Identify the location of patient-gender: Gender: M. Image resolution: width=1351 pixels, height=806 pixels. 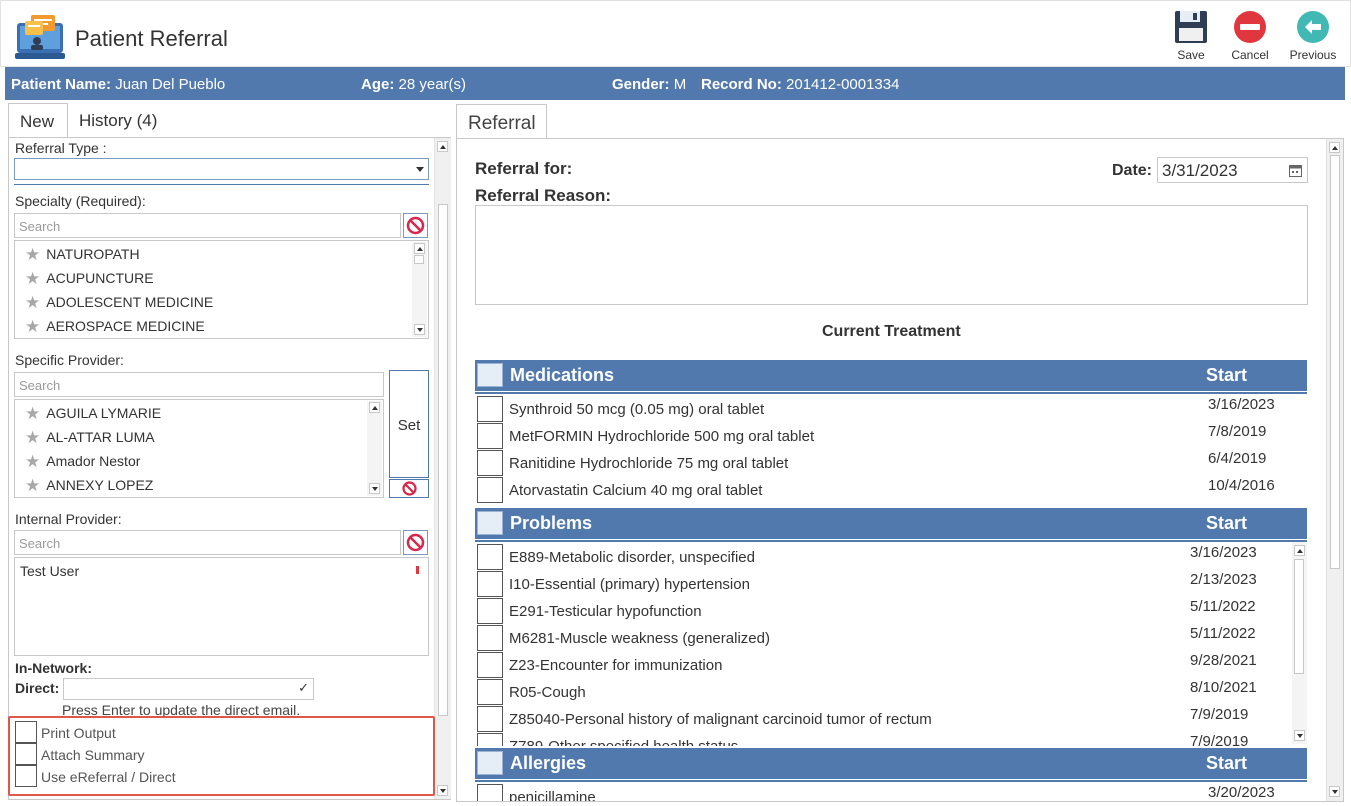
(649, 84).